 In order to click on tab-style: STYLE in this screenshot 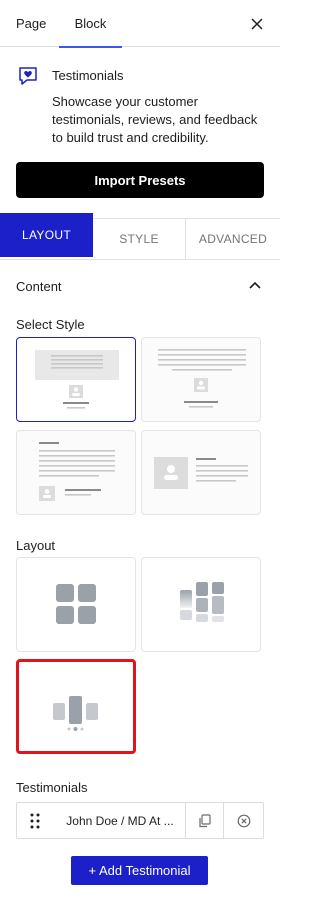, I will do `click(139, 239)`.